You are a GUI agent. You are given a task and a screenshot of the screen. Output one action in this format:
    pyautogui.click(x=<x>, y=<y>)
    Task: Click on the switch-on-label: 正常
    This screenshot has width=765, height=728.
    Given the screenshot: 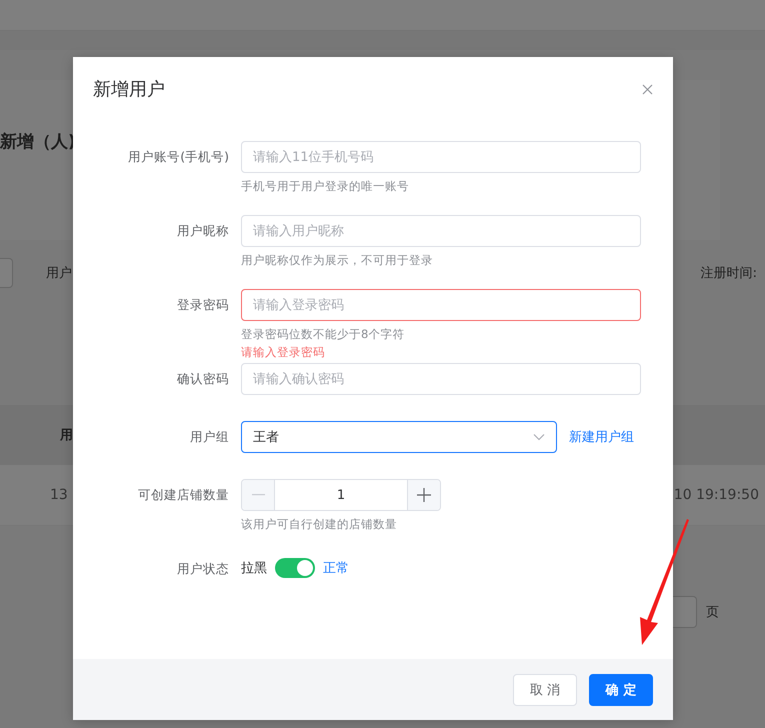 What is the action you would take?
    pyautogui.click(x=336, y=568)
    